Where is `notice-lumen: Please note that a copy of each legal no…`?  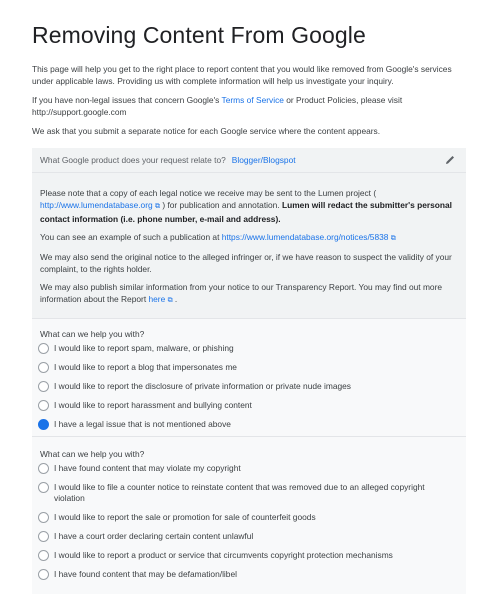
notice-lumen: Please note that a copy of each legal no… is located at coordinates (246, 206).